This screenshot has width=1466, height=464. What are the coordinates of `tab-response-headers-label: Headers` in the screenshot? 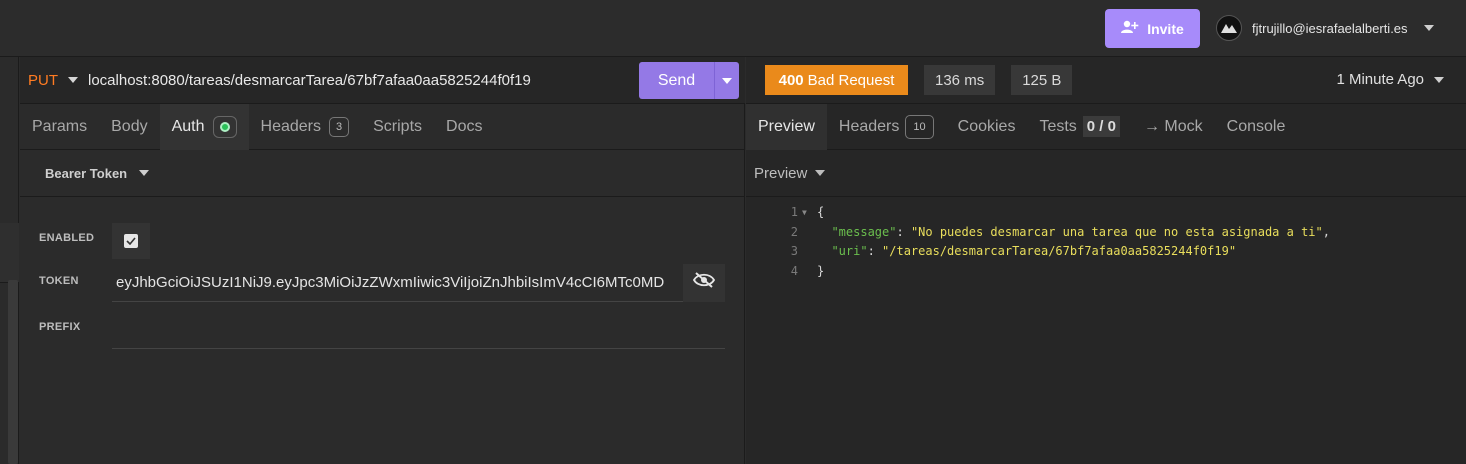 It's located at (869, 126).